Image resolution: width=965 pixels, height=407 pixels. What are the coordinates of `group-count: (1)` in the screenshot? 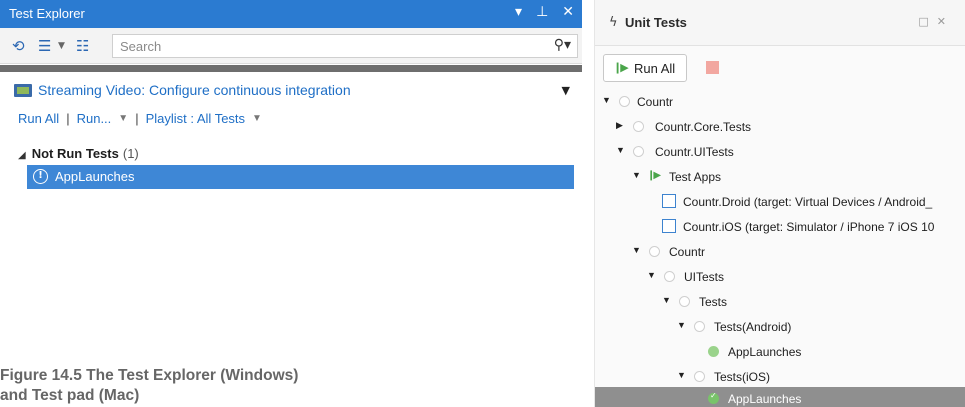 It's located at (130, 153).